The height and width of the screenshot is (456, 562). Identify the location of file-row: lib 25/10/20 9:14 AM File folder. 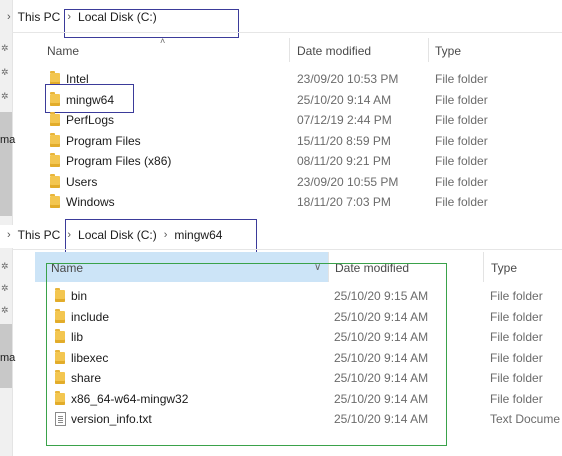
(301, 337).